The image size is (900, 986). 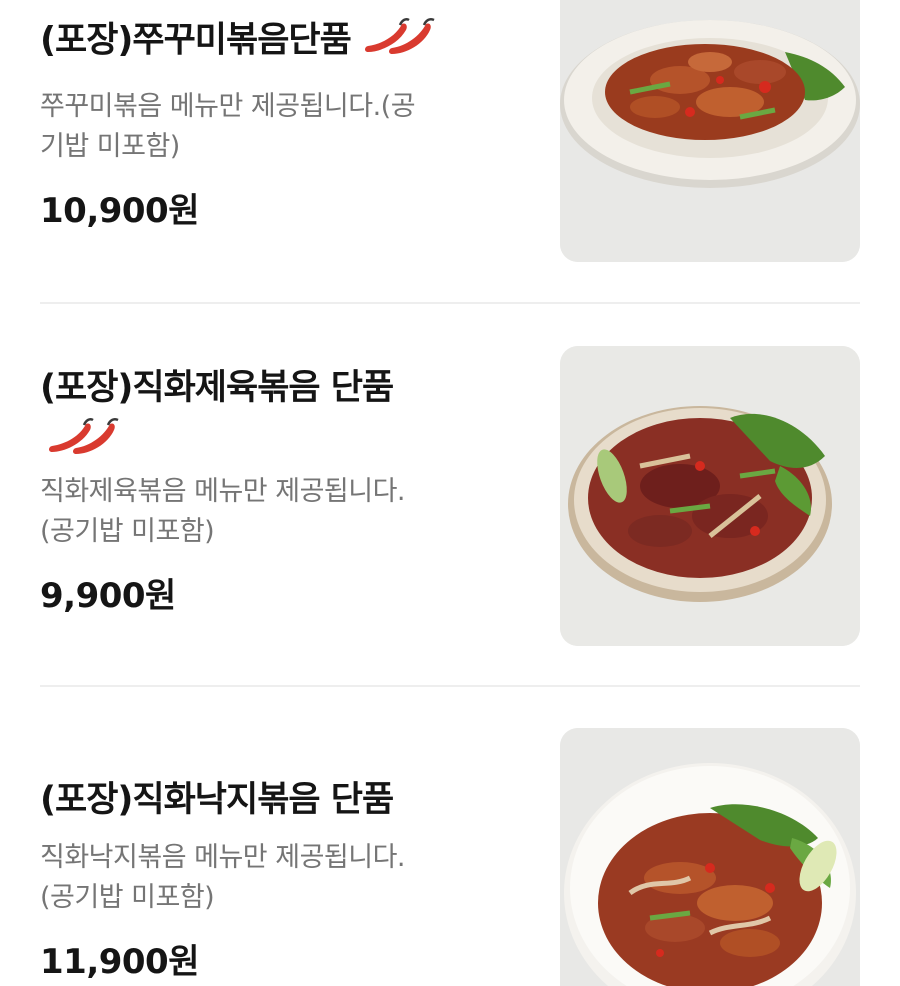 What do you see at coordinates (119, 962) in the screenshot?
I see `menu-item-price: 11,900원` at bounding box center [119, 962].